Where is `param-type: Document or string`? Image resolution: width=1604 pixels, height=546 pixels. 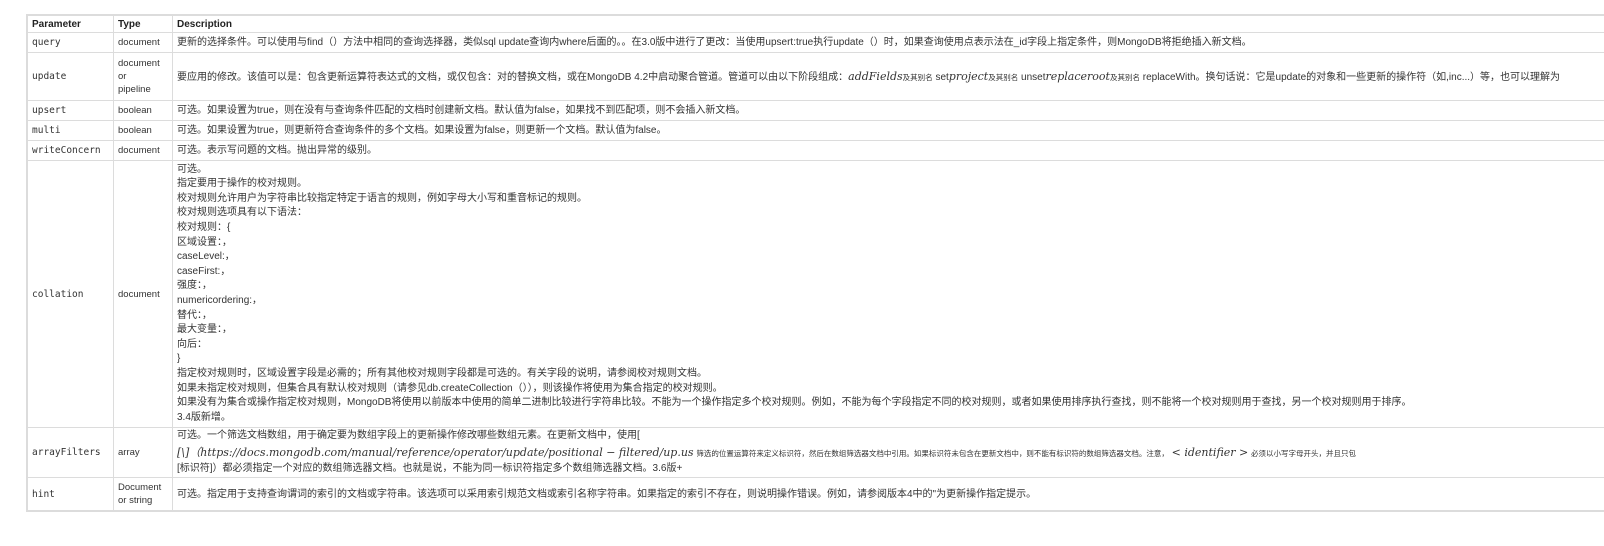
param-type: Document or string is located at coordinates (143, 494).